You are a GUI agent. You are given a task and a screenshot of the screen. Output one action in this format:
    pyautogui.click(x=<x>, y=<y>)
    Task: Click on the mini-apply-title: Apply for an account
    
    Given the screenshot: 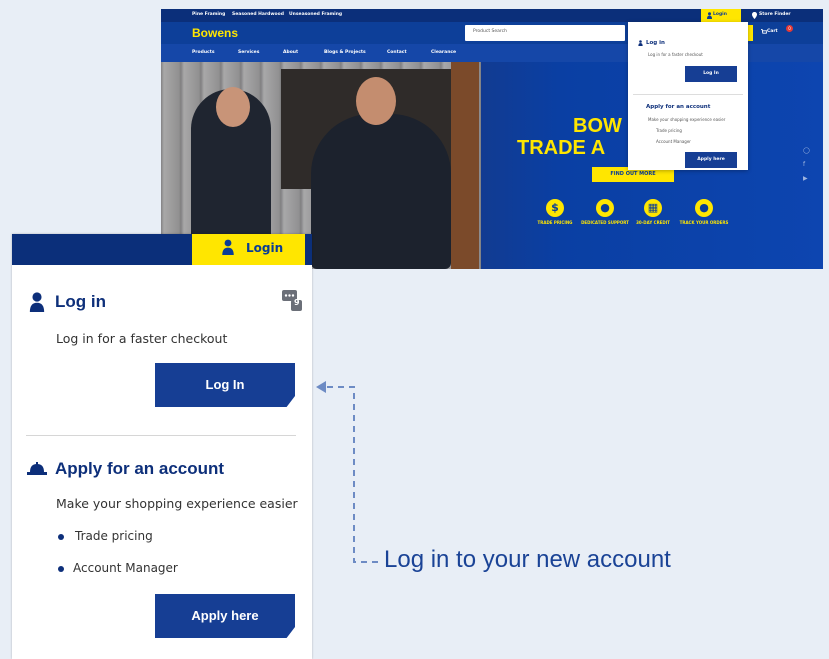 What is the action you would take?
    pyautogui.click(x=678, y=107)
    